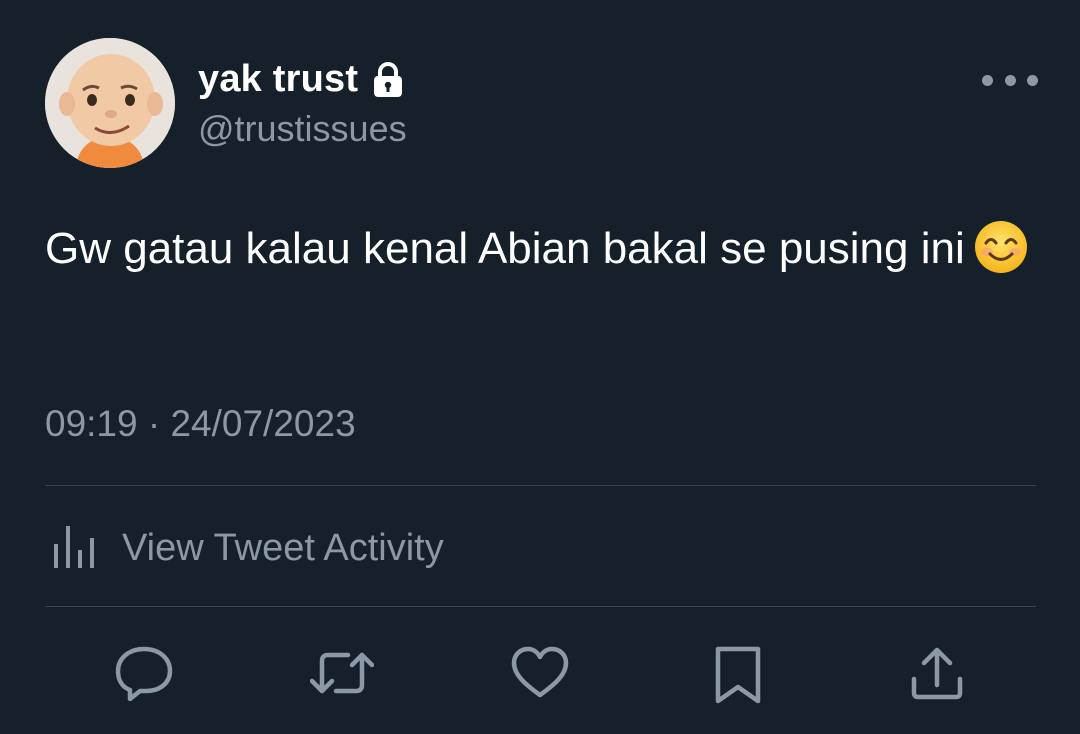  I want to click on reply-button, so click(144, 673).